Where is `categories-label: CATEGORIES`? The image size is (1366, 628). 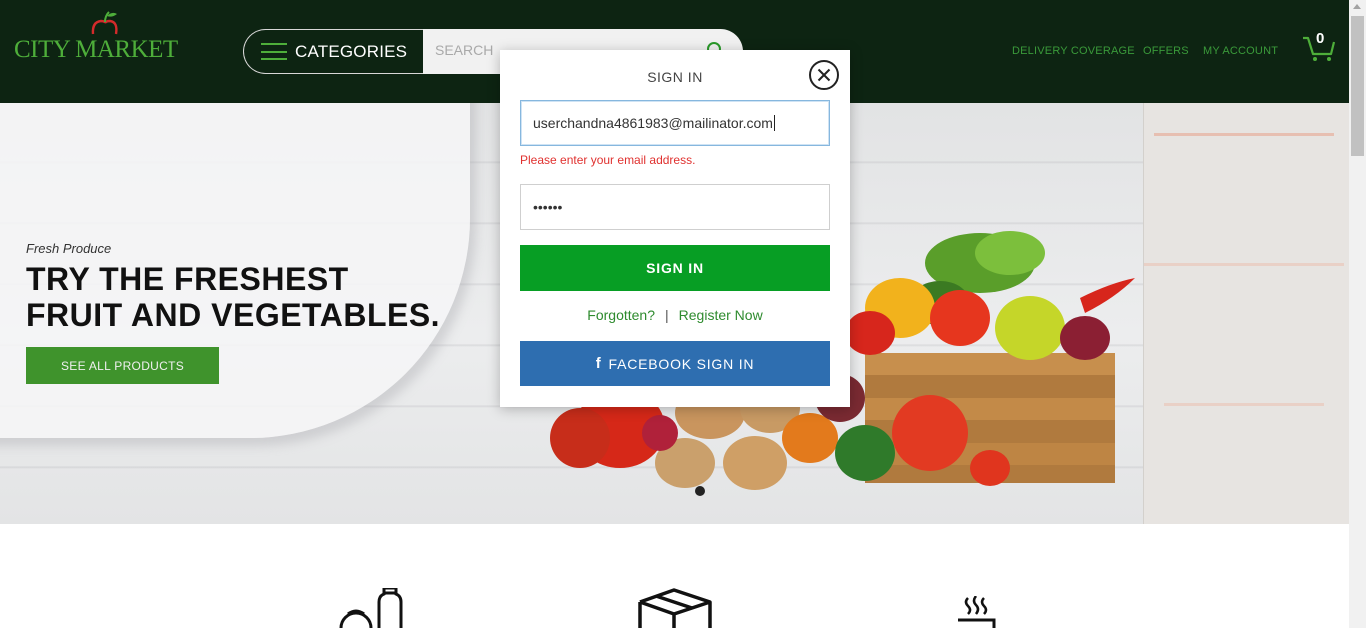
categories-label: CATEGORIES is located at coordinates (351, 51).